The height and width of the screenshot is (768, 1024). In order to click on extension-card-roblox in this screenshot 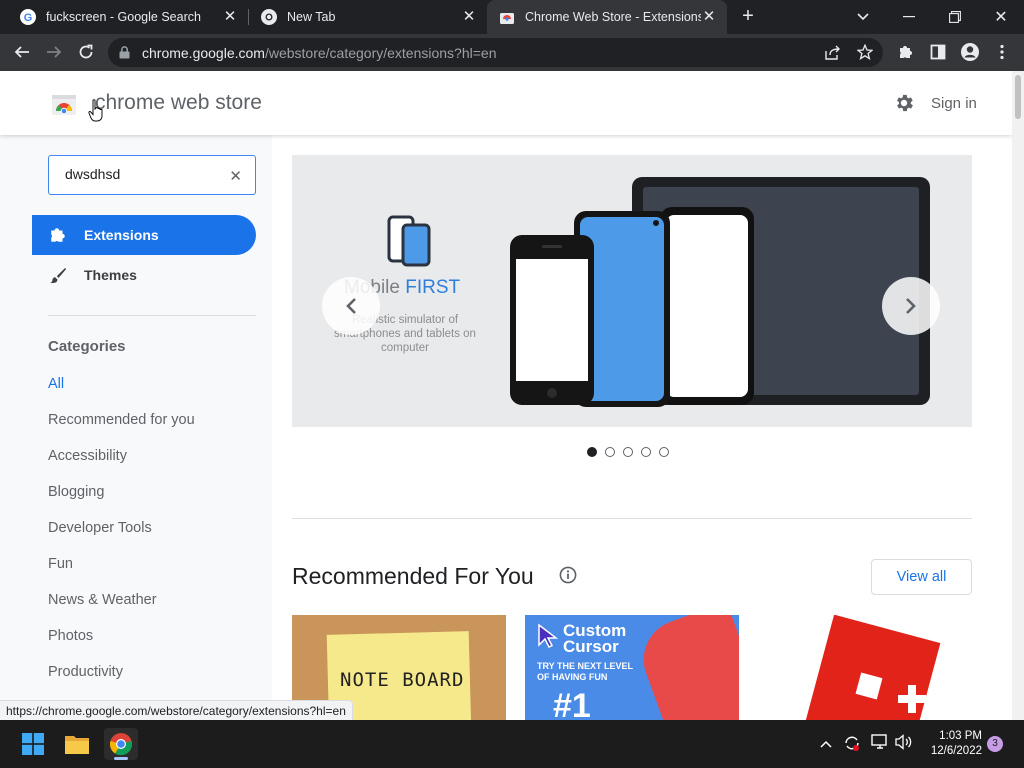, I will do `click(865, 667)`.